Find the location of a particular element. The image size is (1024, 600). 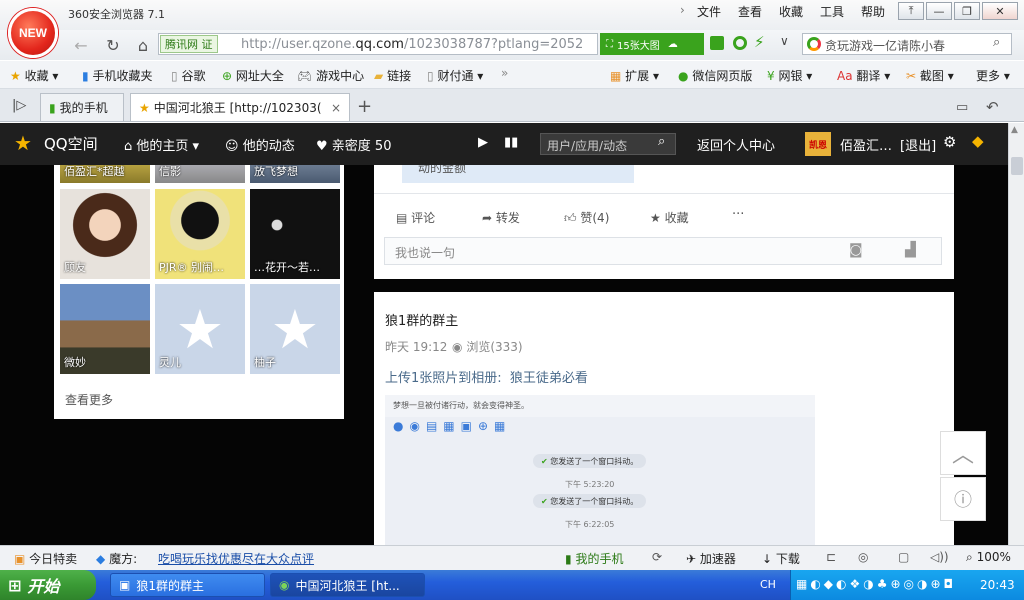

new-tab-button: + is located at coordinates (364, 106).